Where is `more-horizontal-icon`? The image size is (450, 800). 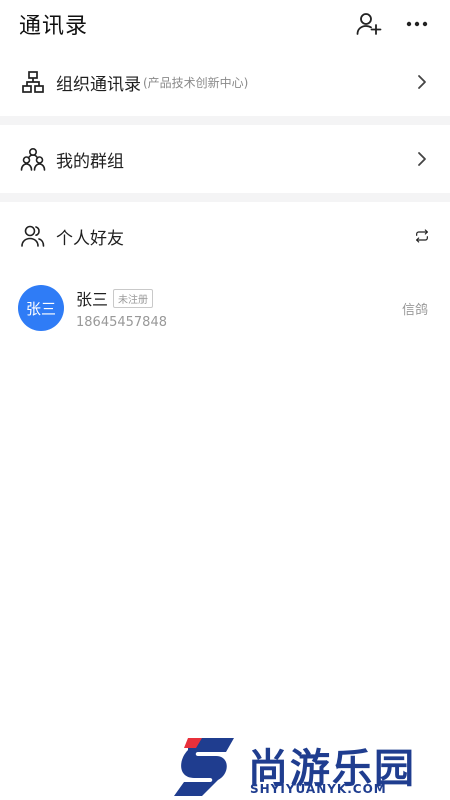
more-horizontal-icon is located at coordinates (417, 24).